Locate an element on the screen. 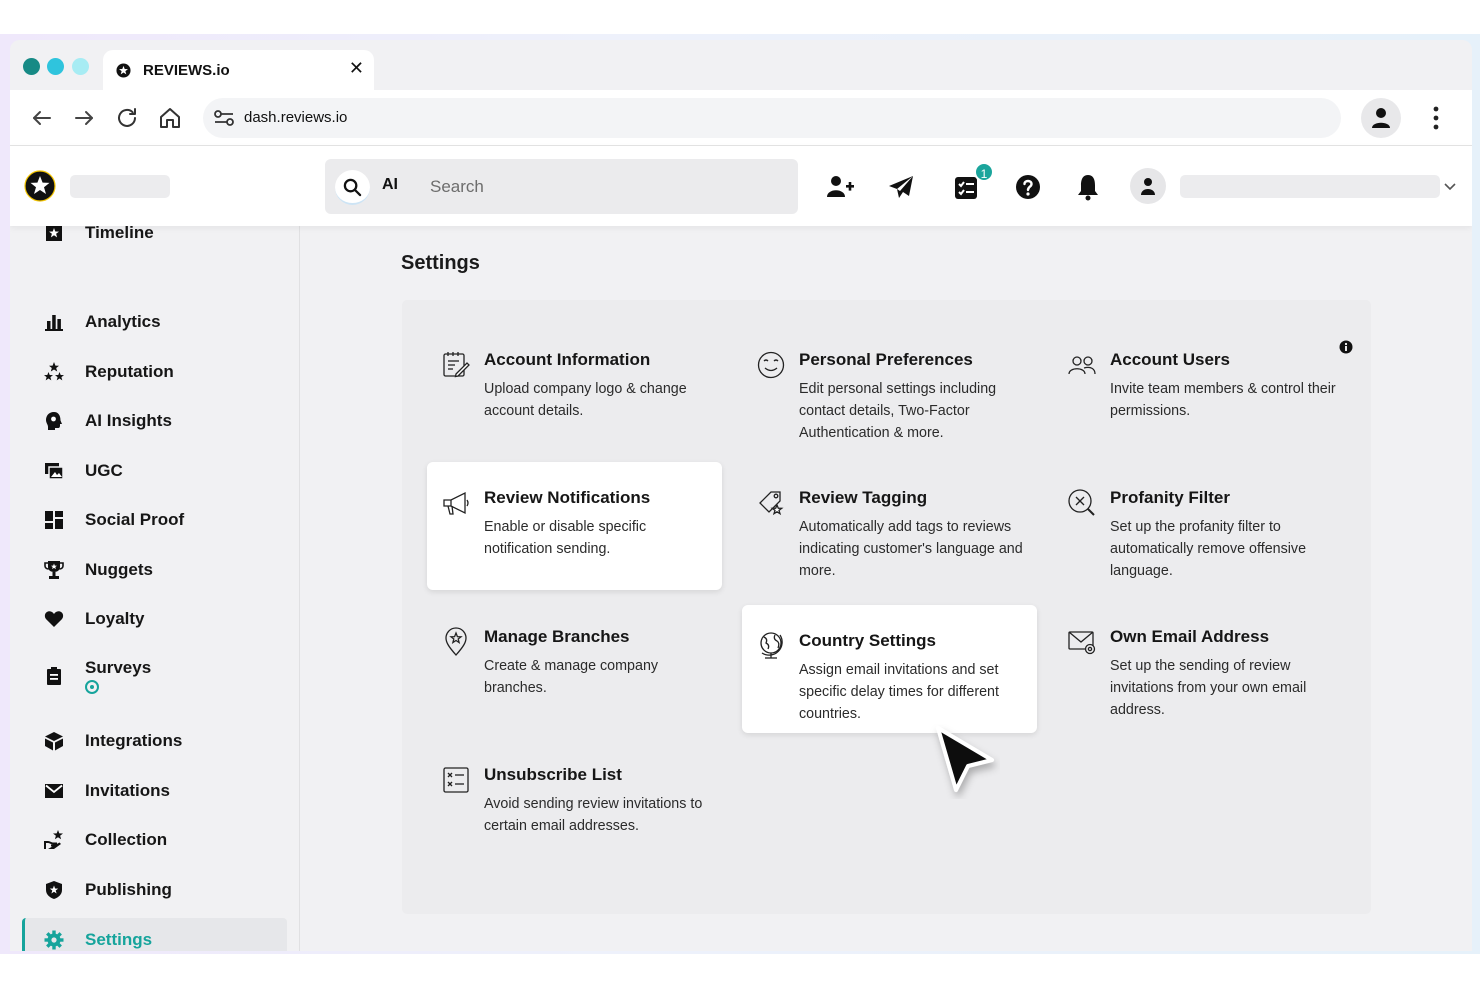  user-icon is located at coordinates (1148, 186).